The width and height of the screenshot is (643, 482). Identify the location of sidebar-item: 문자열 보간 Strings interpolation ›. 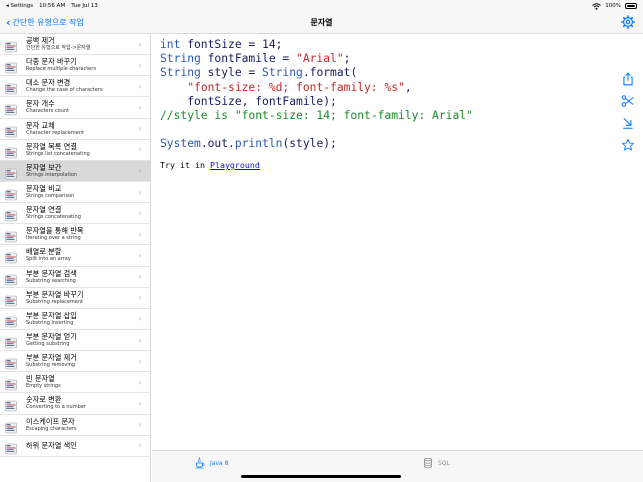
(75, 171).